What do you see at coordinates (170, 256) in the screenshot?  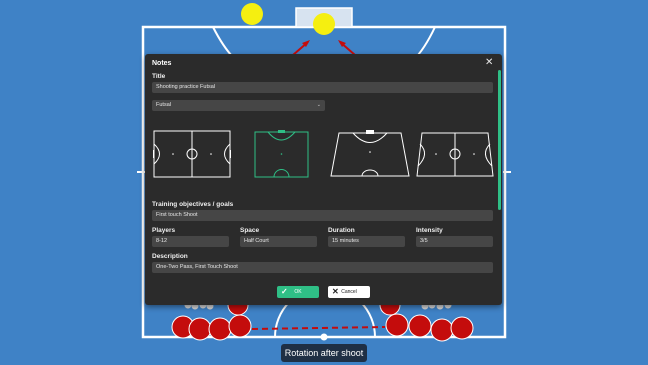 I see `description-label: Description` at bounding box center [170, 256].